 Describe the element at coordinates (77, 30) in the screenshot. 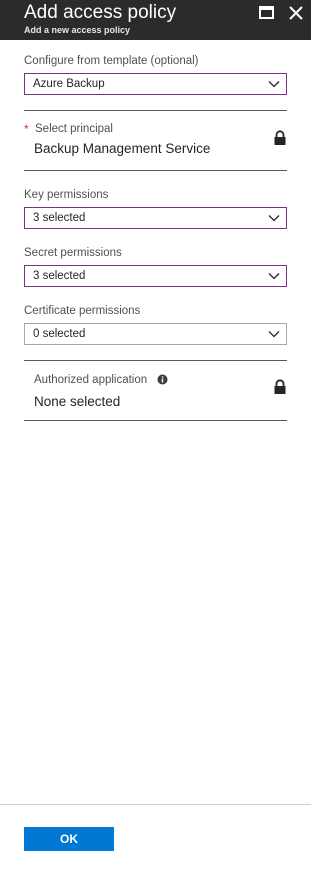

I see `blade-subtitle: Add a new access policy` at that location.